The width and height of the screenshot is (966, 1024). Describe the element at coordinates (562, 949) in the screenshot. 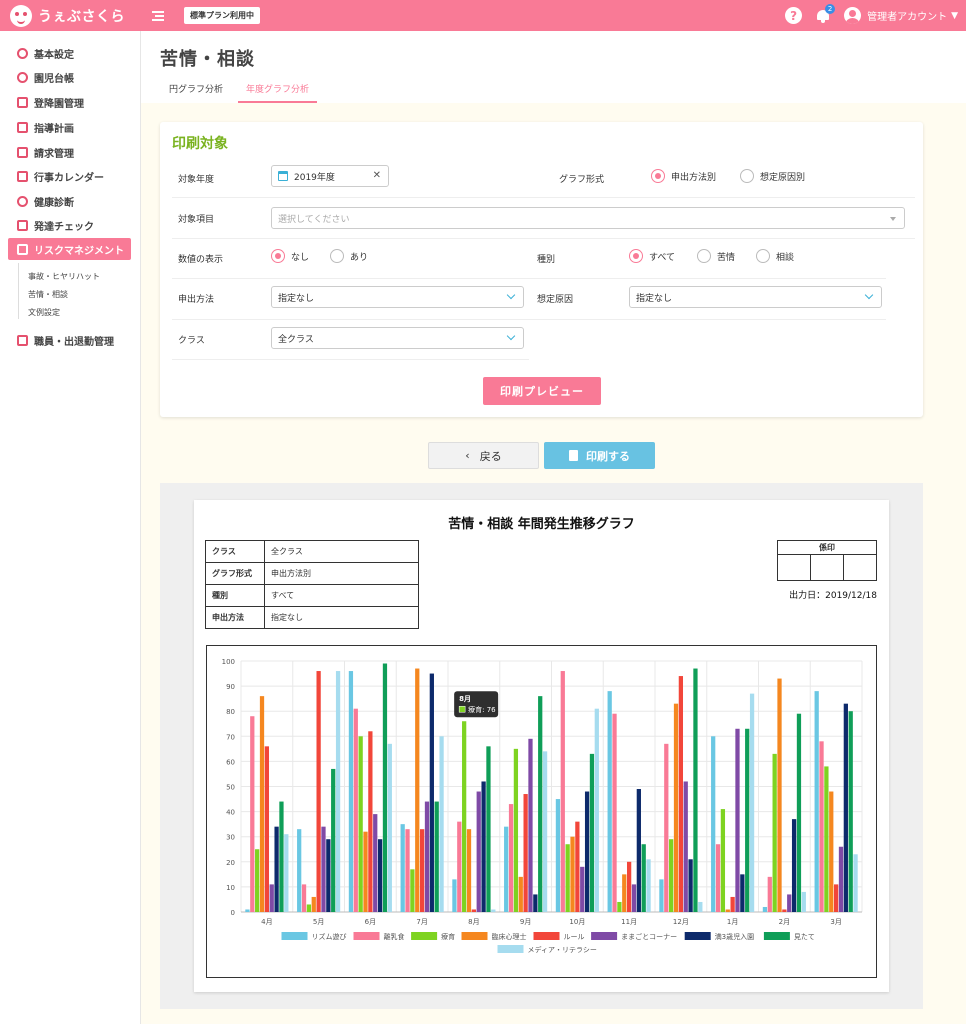

I see `legend-label: メディア・リテラシー` at that location.